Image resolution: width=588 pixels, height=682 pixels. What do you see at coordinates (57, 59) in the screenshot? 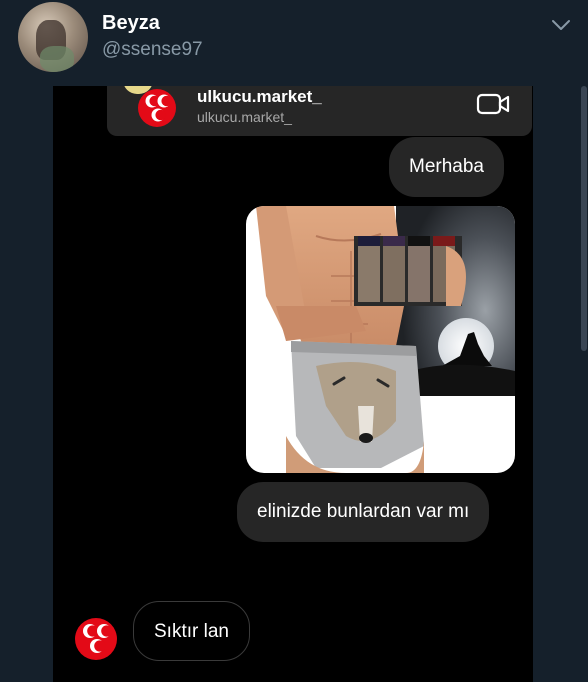
I see `avatar-clothing` at bounding box center [57, 59].